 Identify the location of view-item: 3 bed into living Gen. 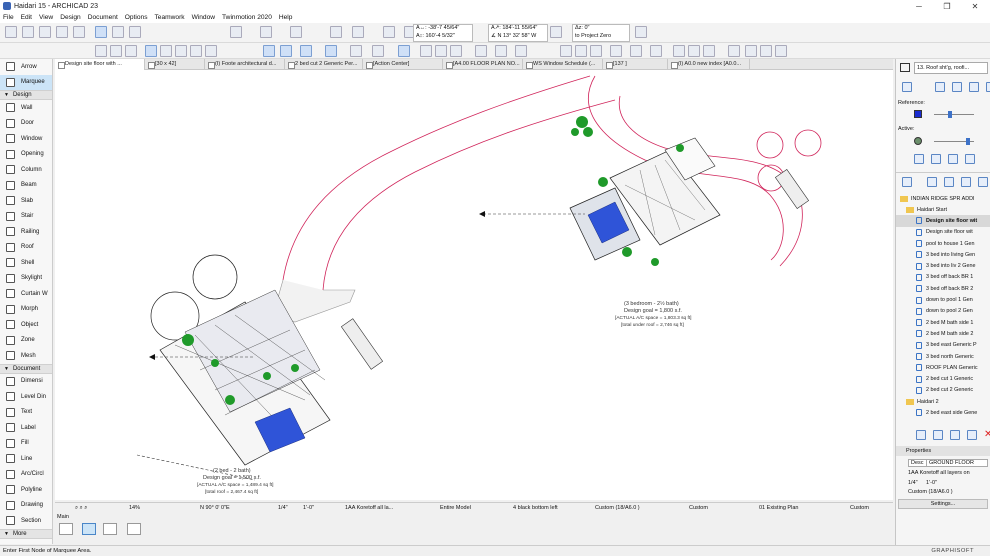
(943, 254).